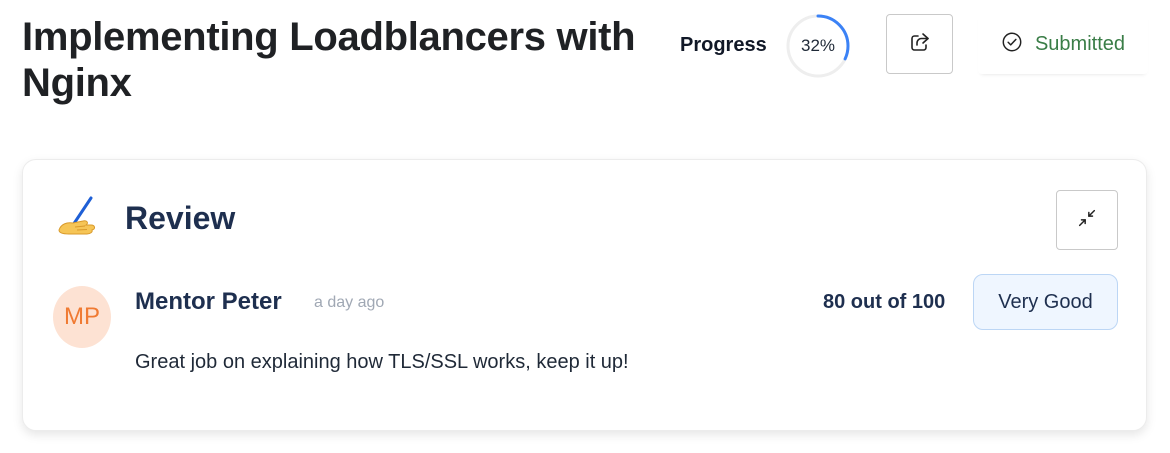 Image resolution: width=1170 pixels, height=453 pixels. Describe the element at coordinates (723, 45) in the screenshot. I see `progress-label: Progress` at that location.